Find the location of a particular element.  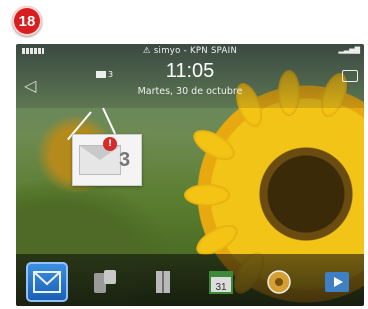

message-count: 3 is located at coordinates (125, 160).